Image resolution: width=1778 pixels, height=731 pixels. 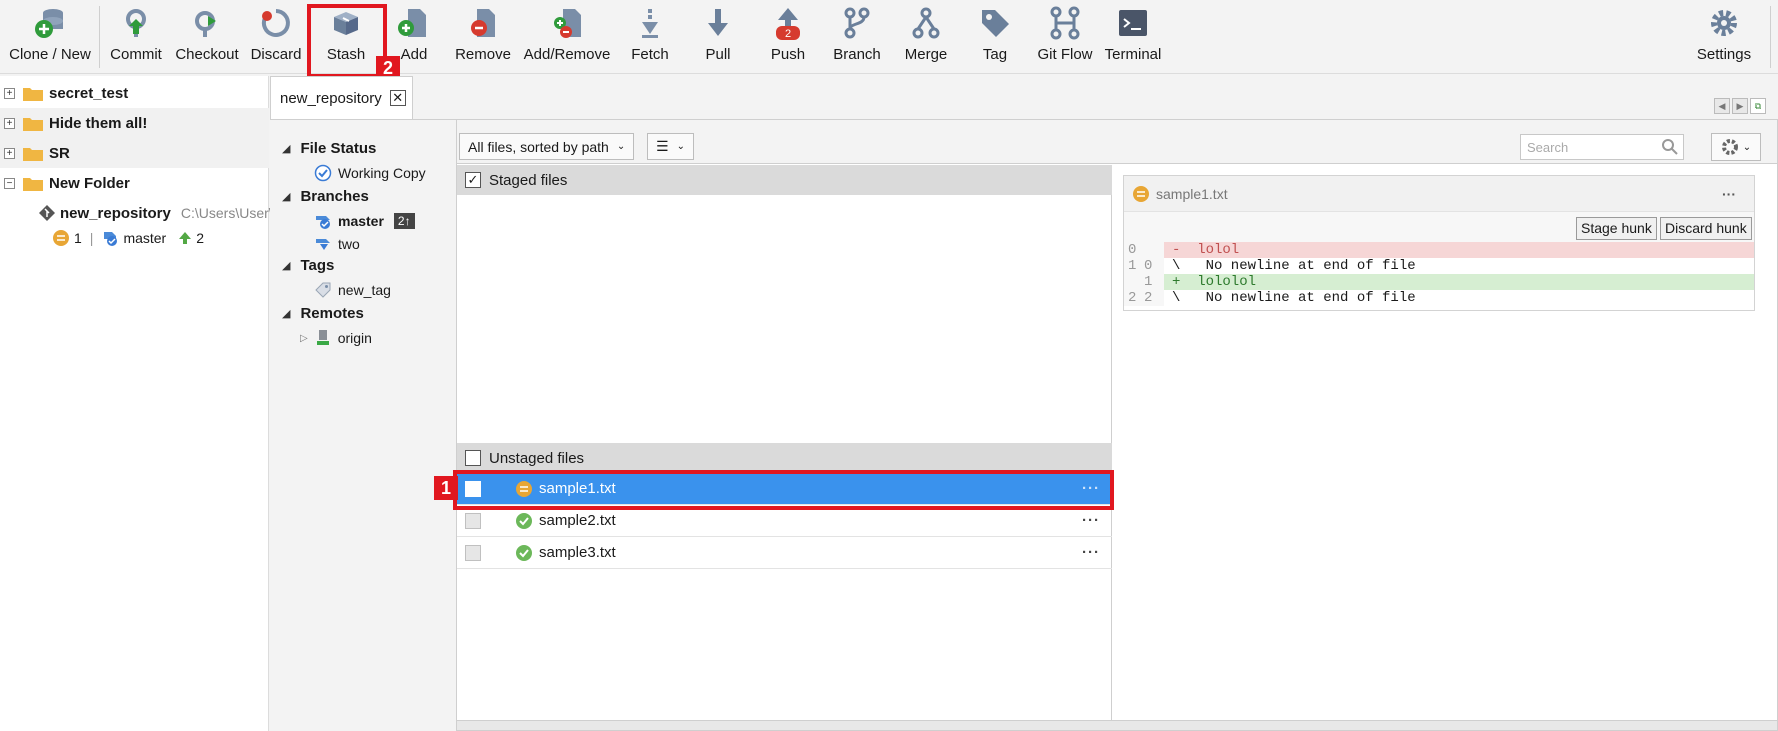 I want to click on view-mode-dropdown: ☰ ⌄, so click(x=670, y=146).